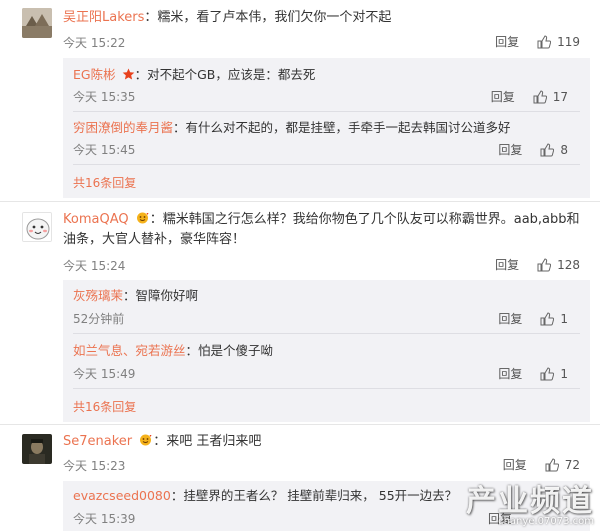 The image size is (600, 531). I want to click on sub-reply-actions: 回复 17, so click(529, 96).